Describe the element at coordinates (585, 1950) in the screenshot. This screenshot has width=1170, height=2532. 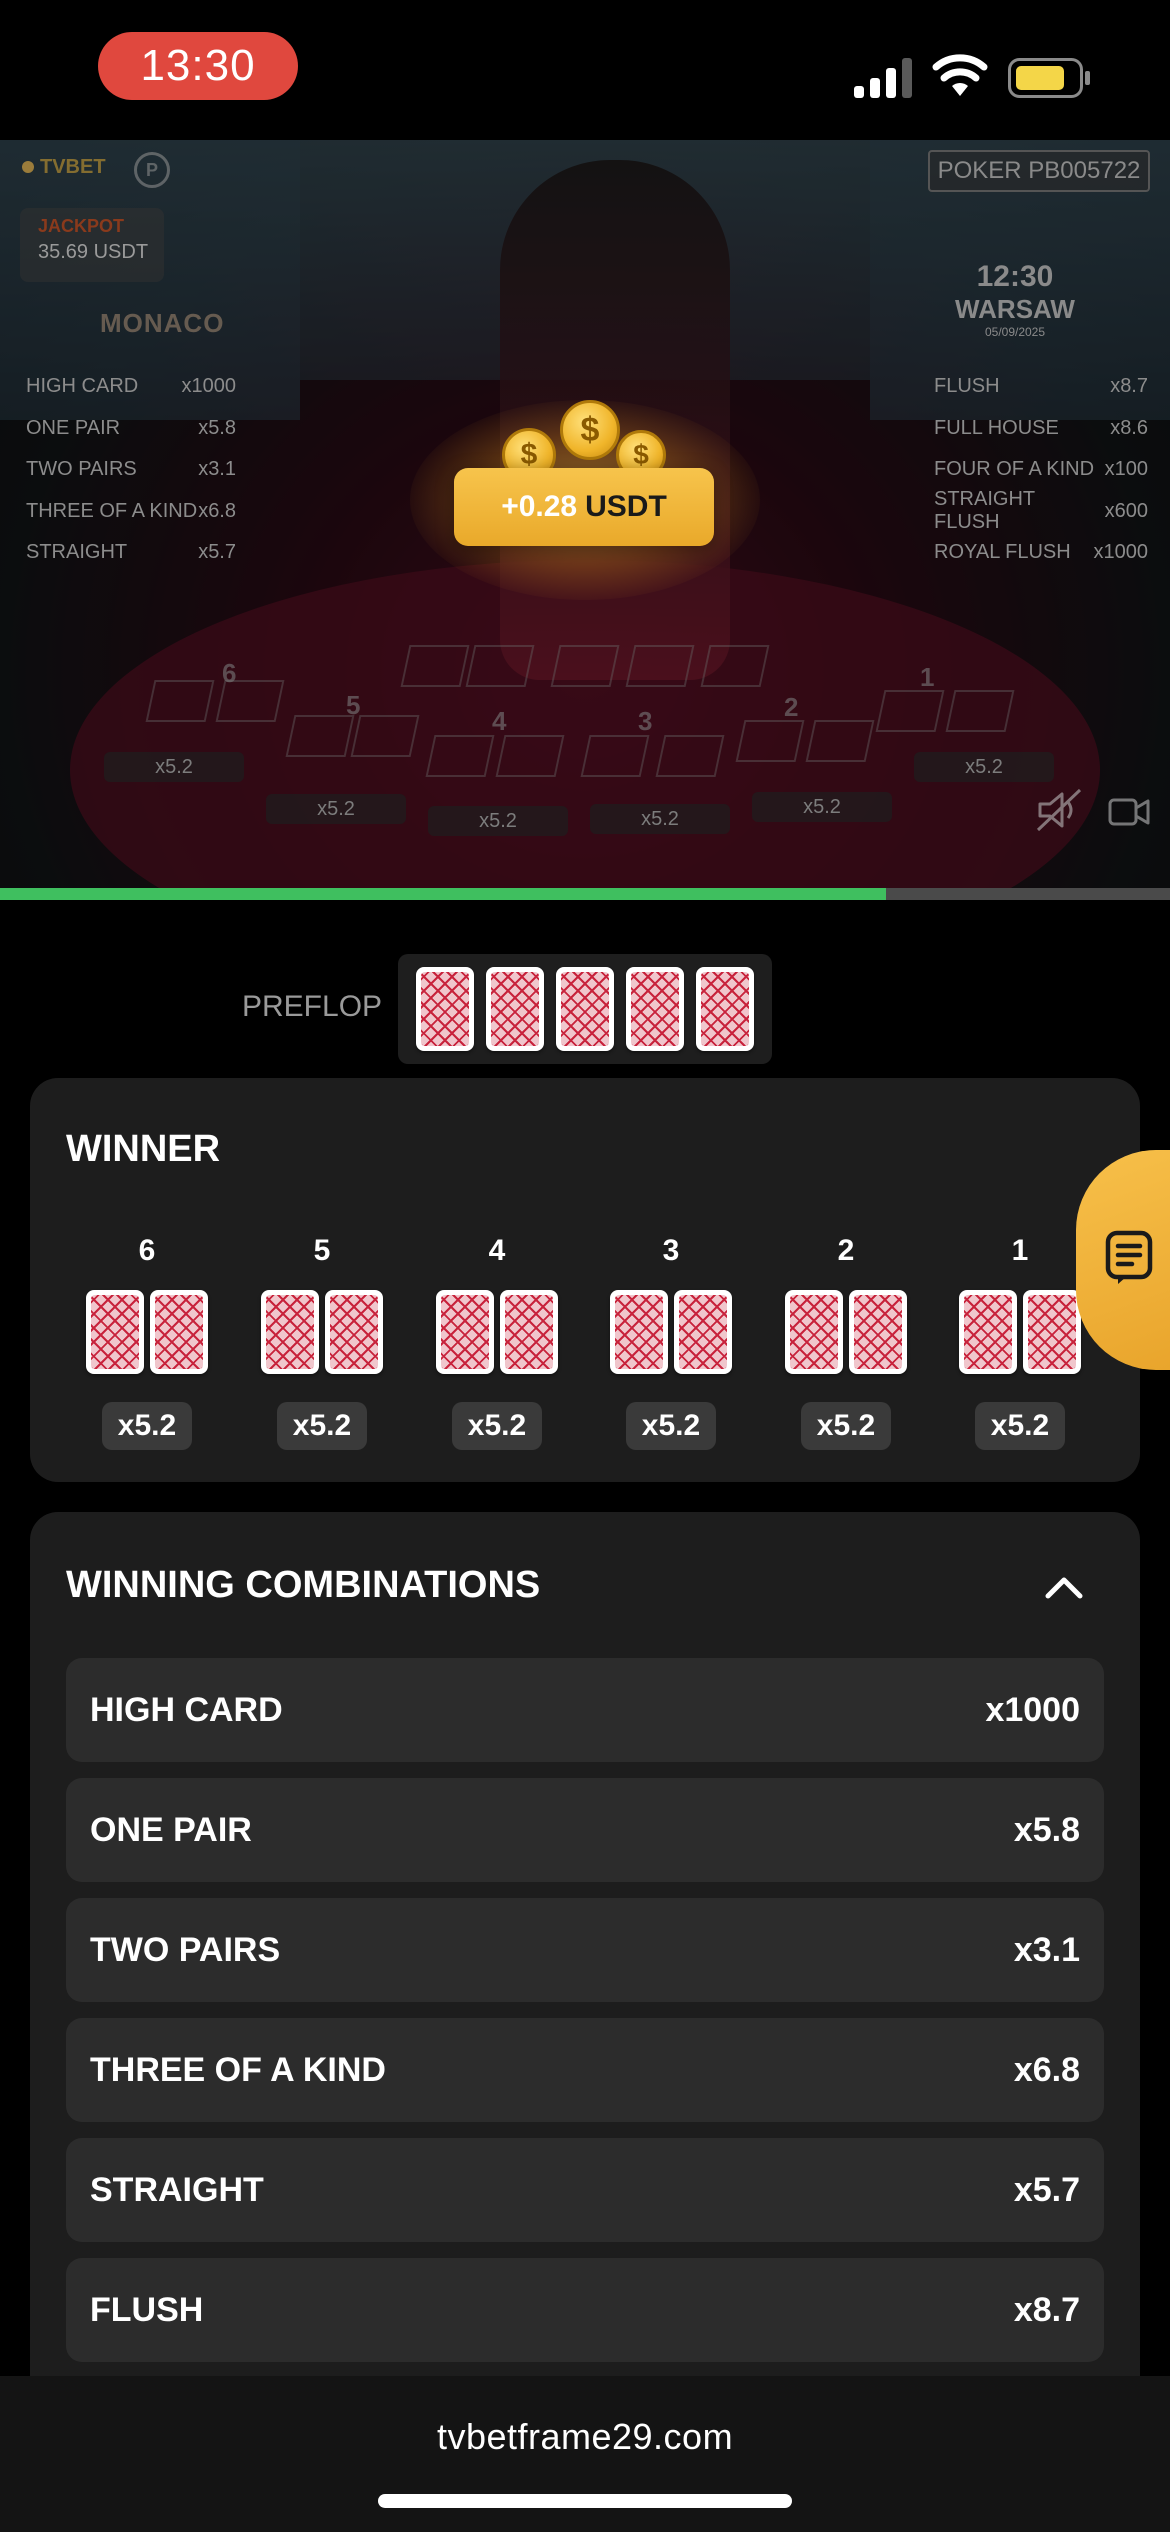
I see `combination-row: TWO PAIRS x3.1` at that location.